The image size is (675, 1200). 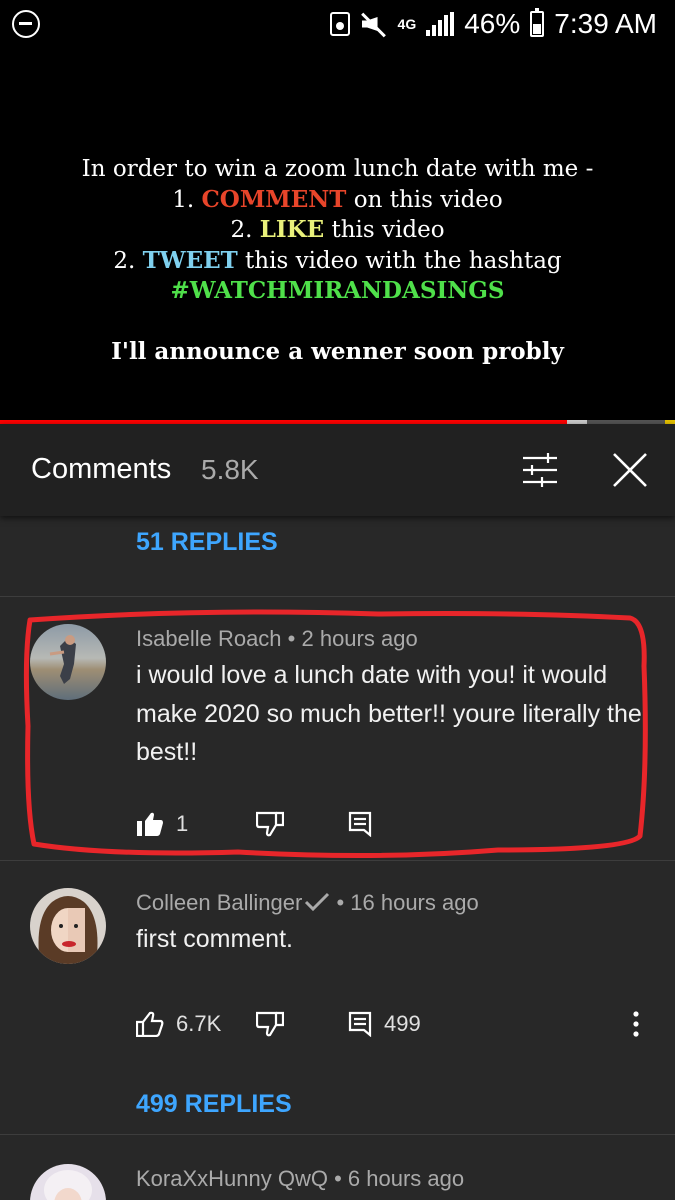 I want to click on reply-button: 499, so click(x=384, y=1024).